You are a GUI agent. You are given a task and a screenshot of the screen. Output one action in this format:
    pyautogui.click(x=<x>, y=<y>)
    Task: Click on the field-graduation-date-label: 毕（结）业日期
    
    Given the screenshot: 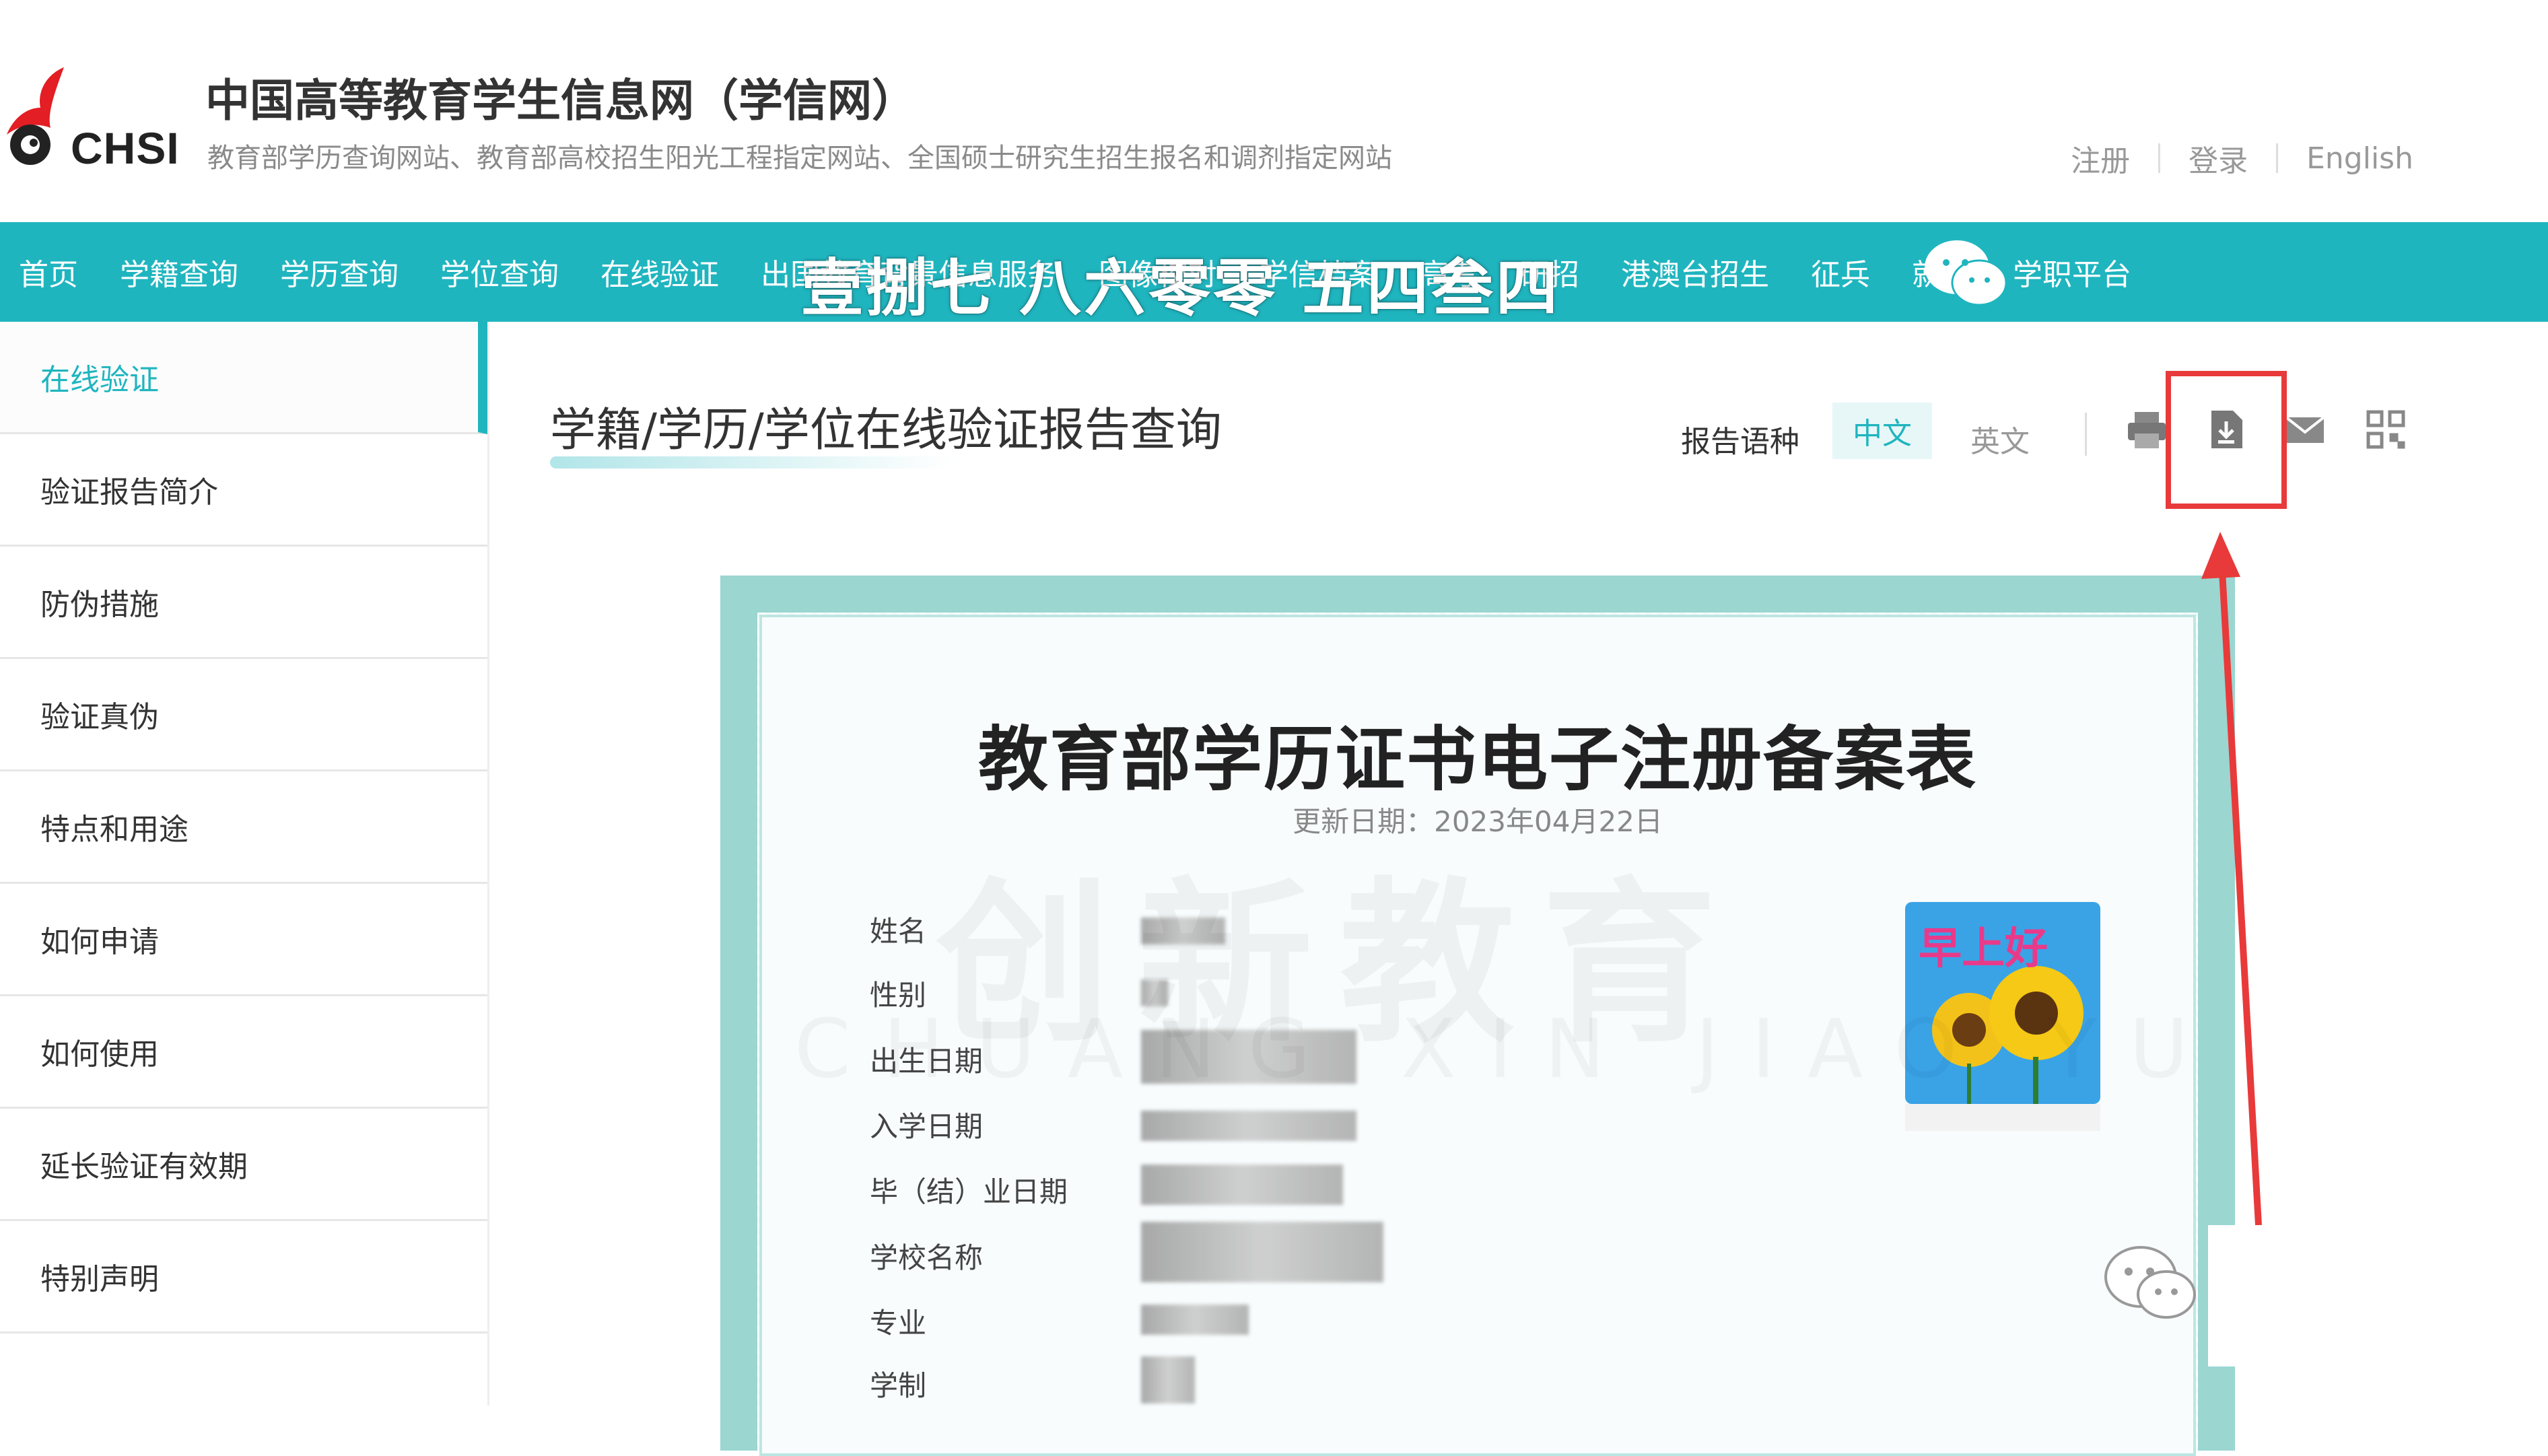 What is the action you would take?
    pyautogui.click(x=969, y=1191)
    